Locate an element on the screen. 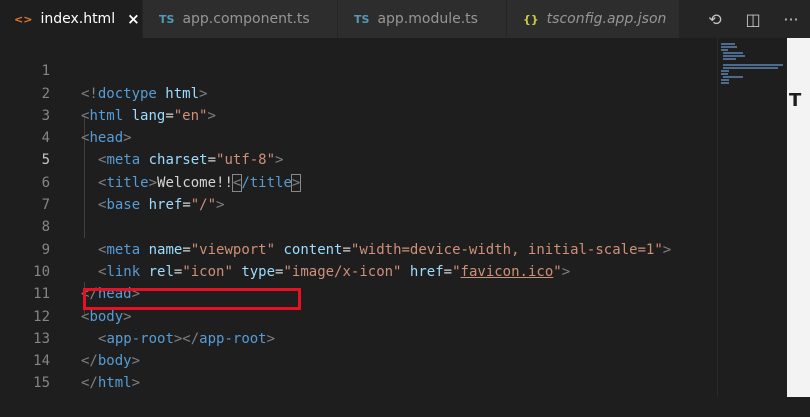 This screenshot has height=417, width=810. code-line-current: 5 <title>Welcome!!</title> is located at coordinates (358, 159).